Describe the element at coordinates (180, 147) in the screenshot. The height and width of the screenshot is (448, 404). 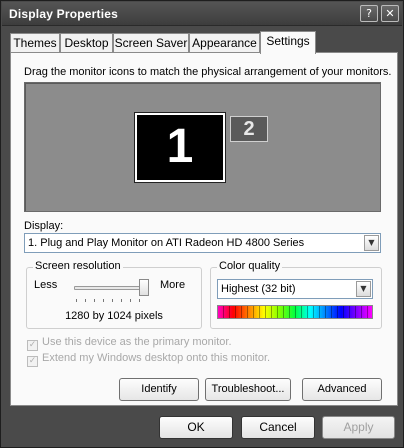
I see `monitor-1-icon: 1` at that location.